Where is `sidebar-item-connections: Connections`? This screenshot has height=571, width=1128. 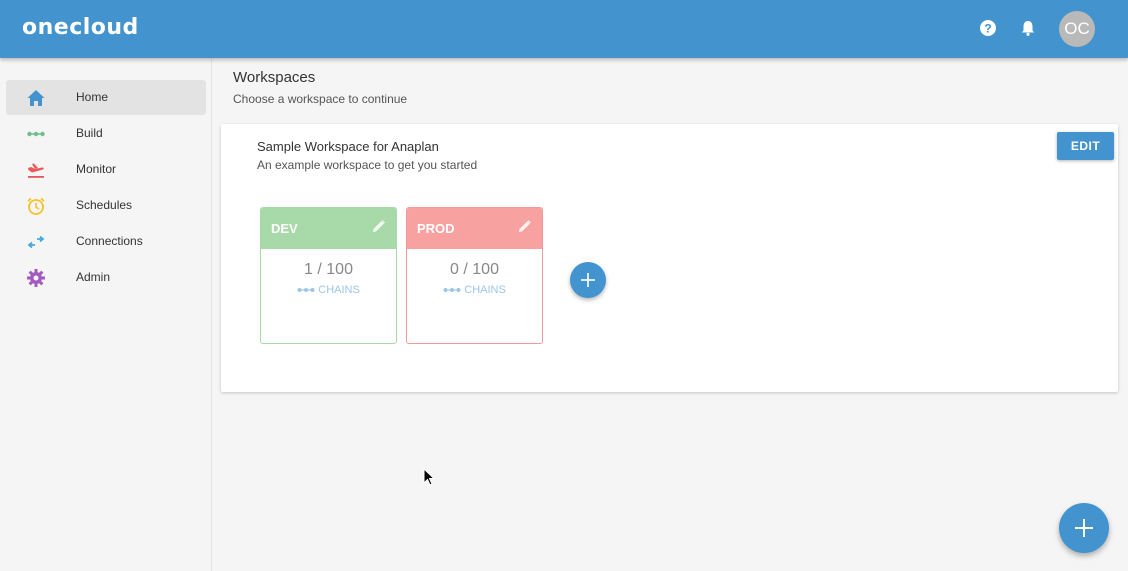 sidebar-item-connections: Connections is located at coordinates (106, 241).